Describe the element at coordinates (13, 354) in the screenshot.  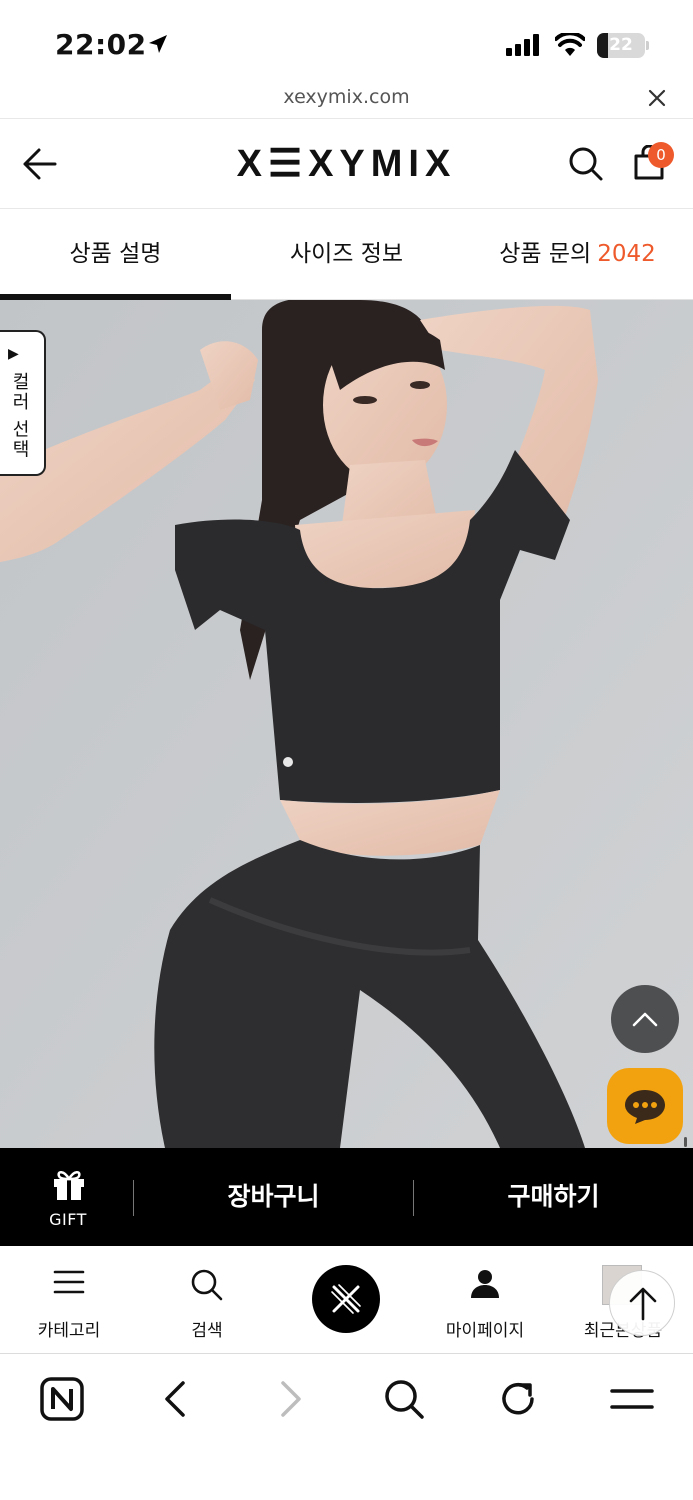
I see `play-arrow-icon: ▶` at that location.